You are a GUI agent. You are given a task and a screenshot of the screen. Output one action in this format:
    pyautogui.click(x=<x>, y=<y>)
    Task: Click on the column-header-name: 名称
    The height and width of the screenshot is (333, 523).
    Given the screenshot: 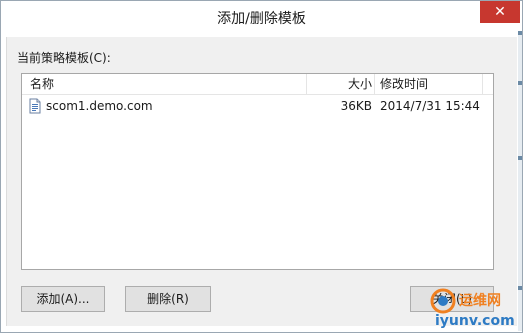 What is the action you would take?
    pyautogui.click(x=42, y=84)
    